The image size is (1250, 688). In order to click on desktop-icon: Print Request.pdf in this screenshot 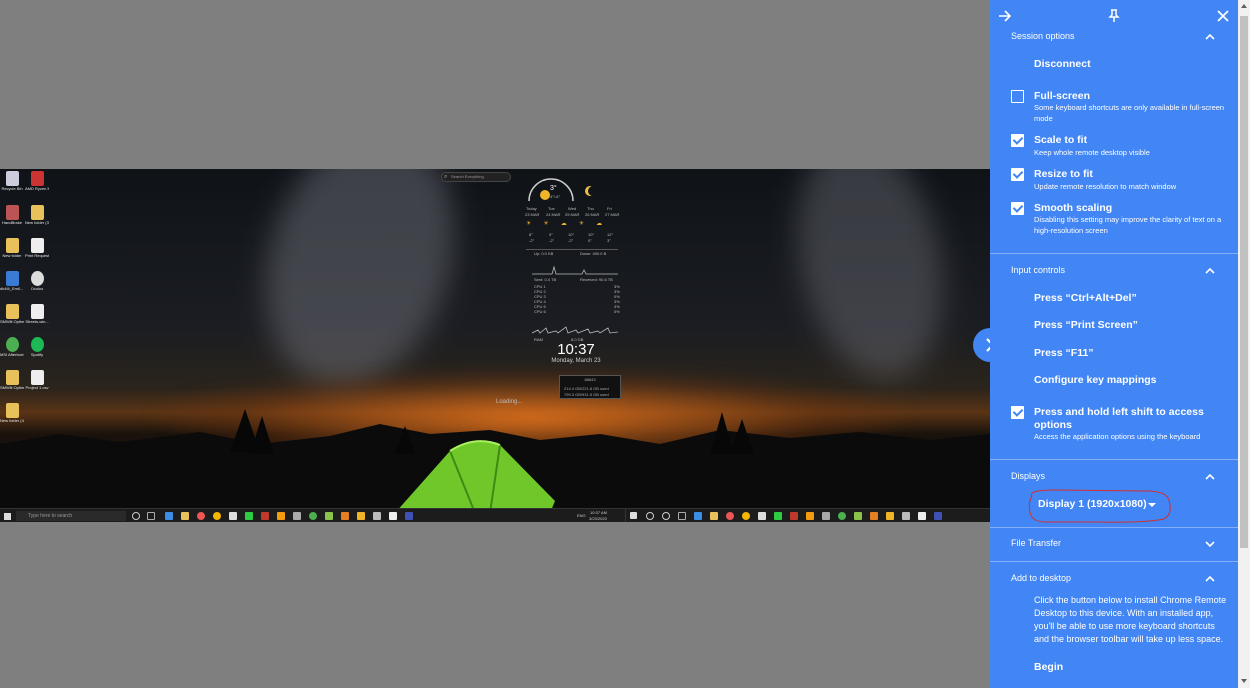, I will do `click(37, 248)`.